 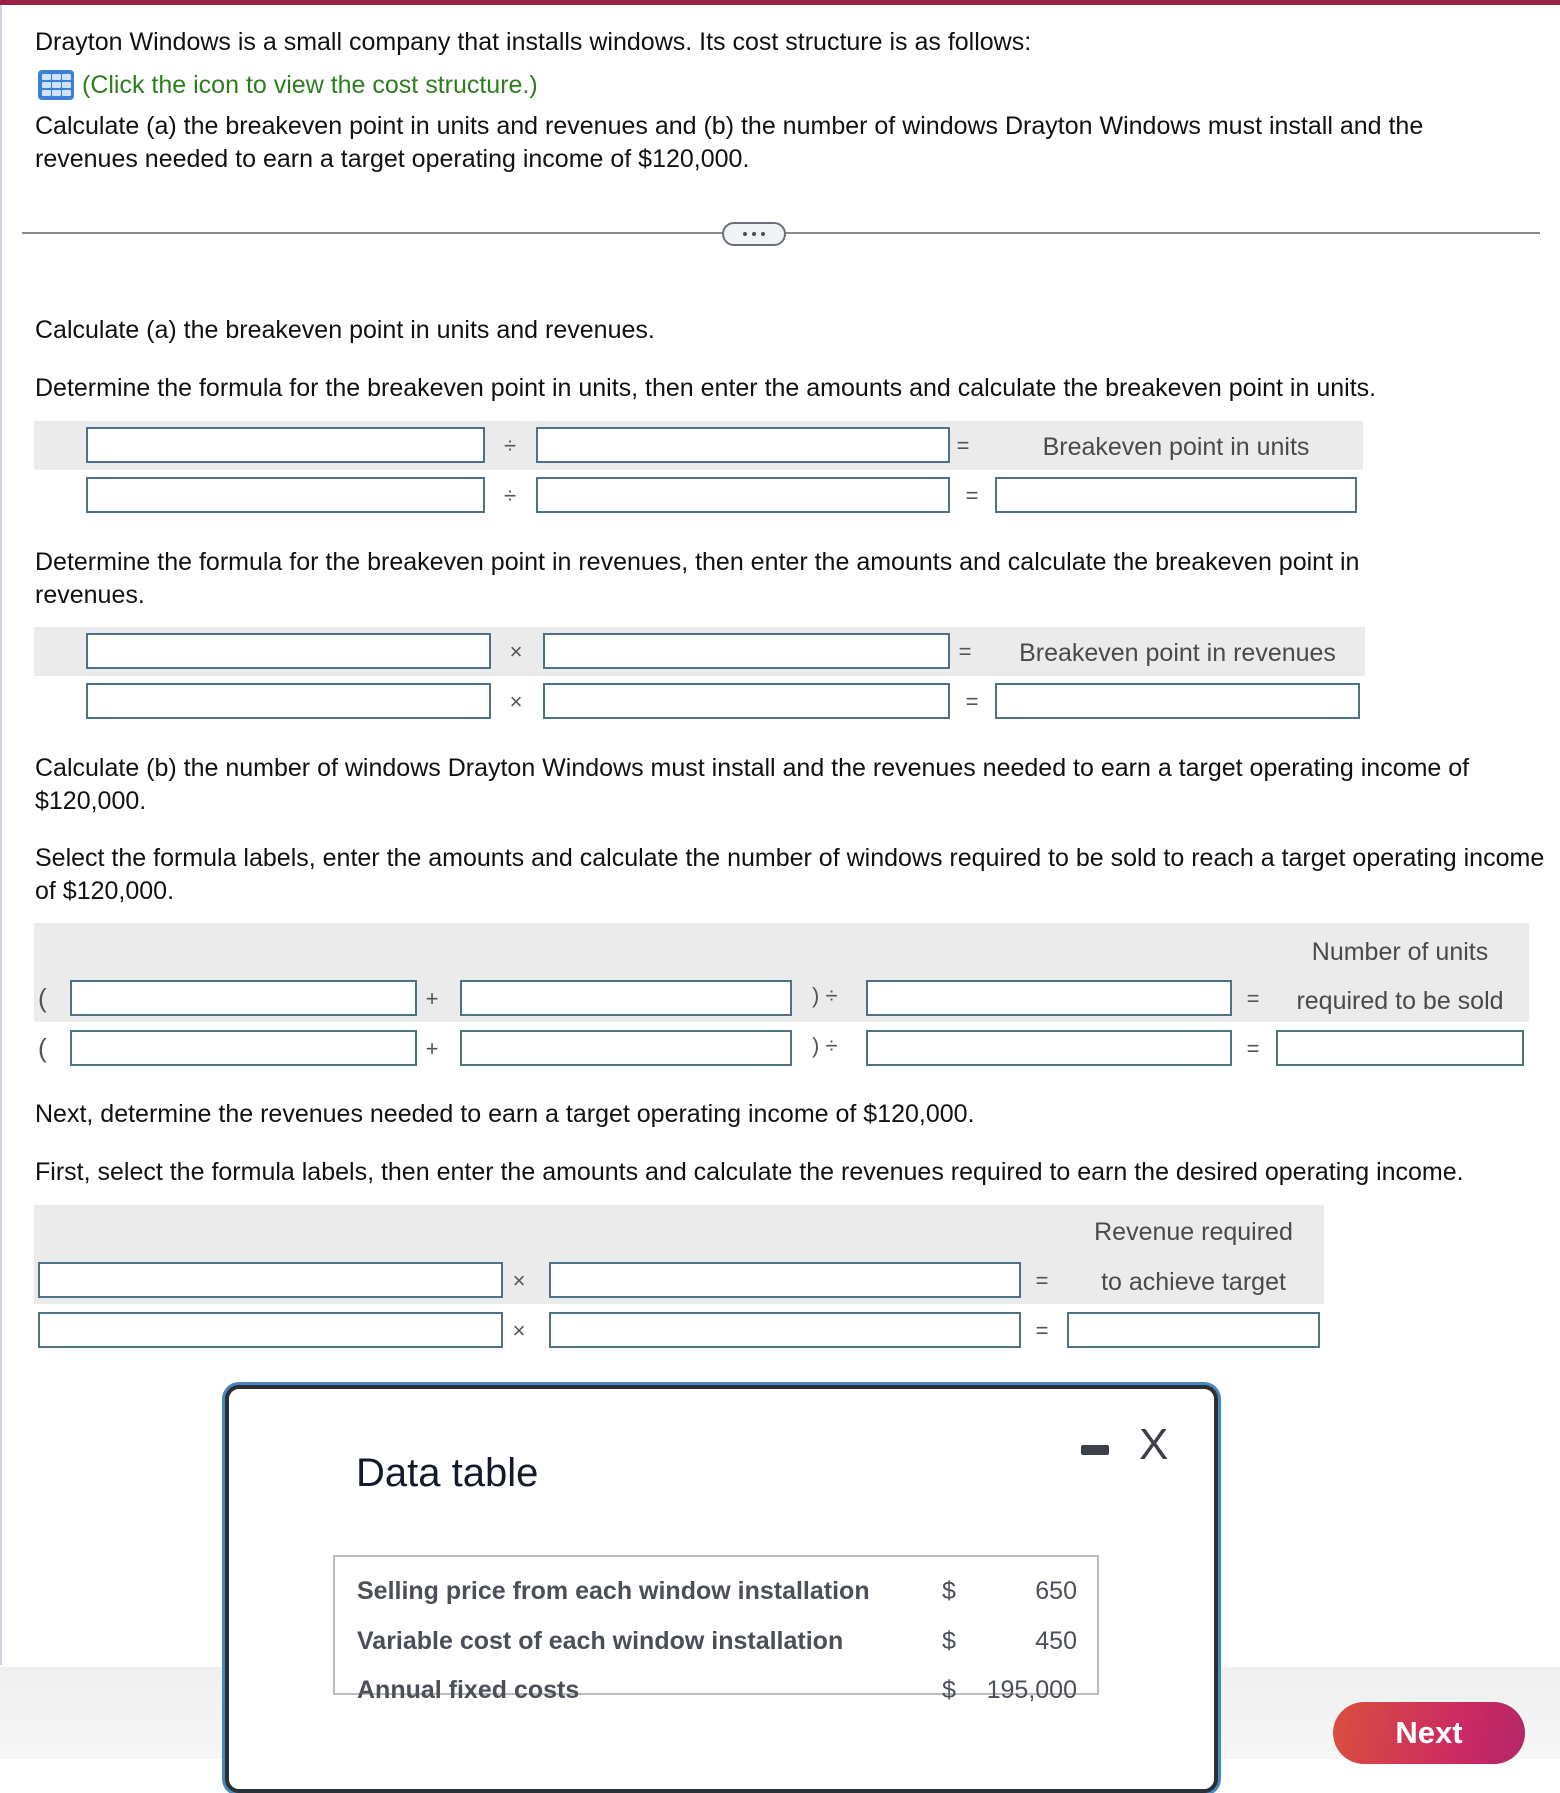 I want to click on expand-ellipsis-button, so click(x=754, y=234).